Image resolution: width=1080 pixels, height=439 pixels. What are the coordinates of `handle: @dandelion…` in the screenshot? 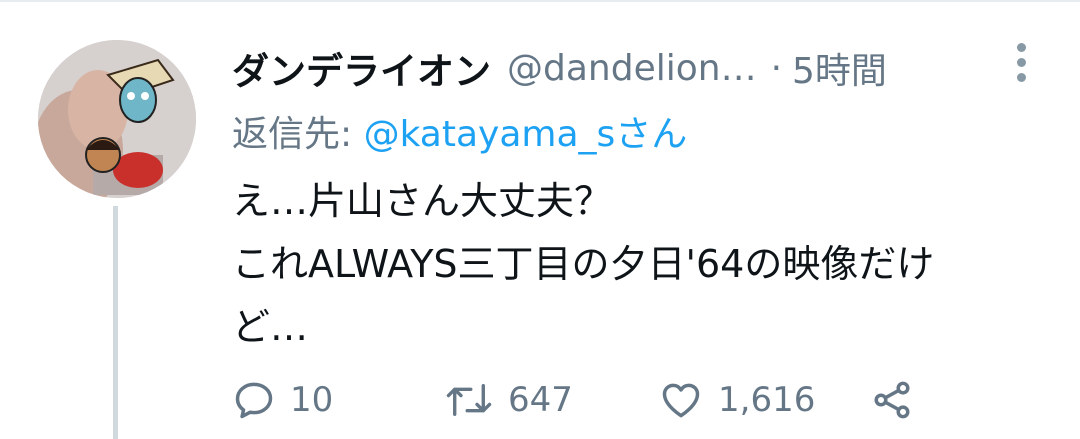 It's located at (632, 68).